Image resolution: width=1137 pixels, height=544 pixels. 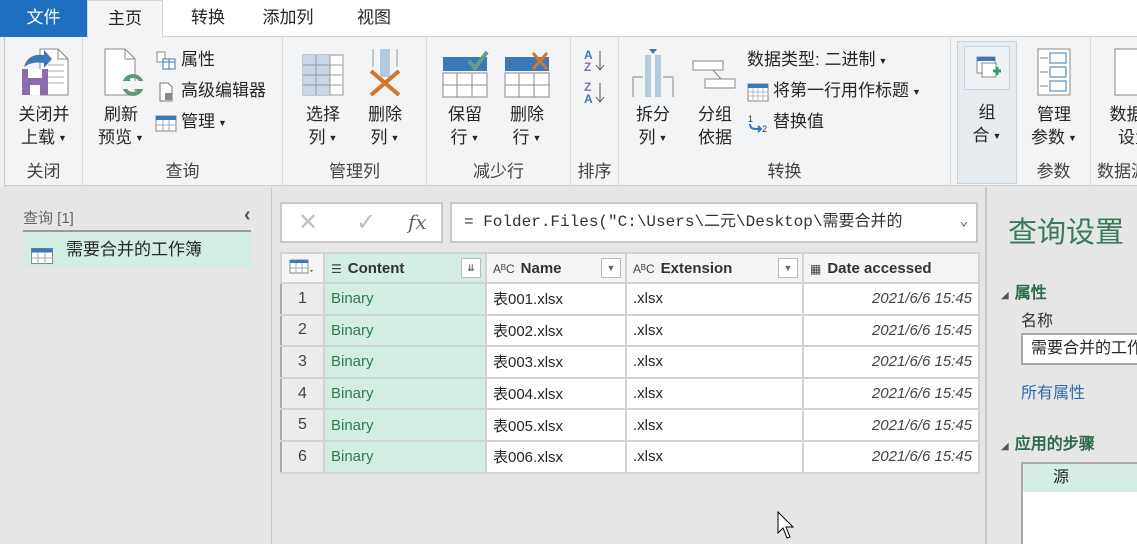 I want to click on manage-parameters-button: 管理 参数 ▼, so click(x=1054, y=97).